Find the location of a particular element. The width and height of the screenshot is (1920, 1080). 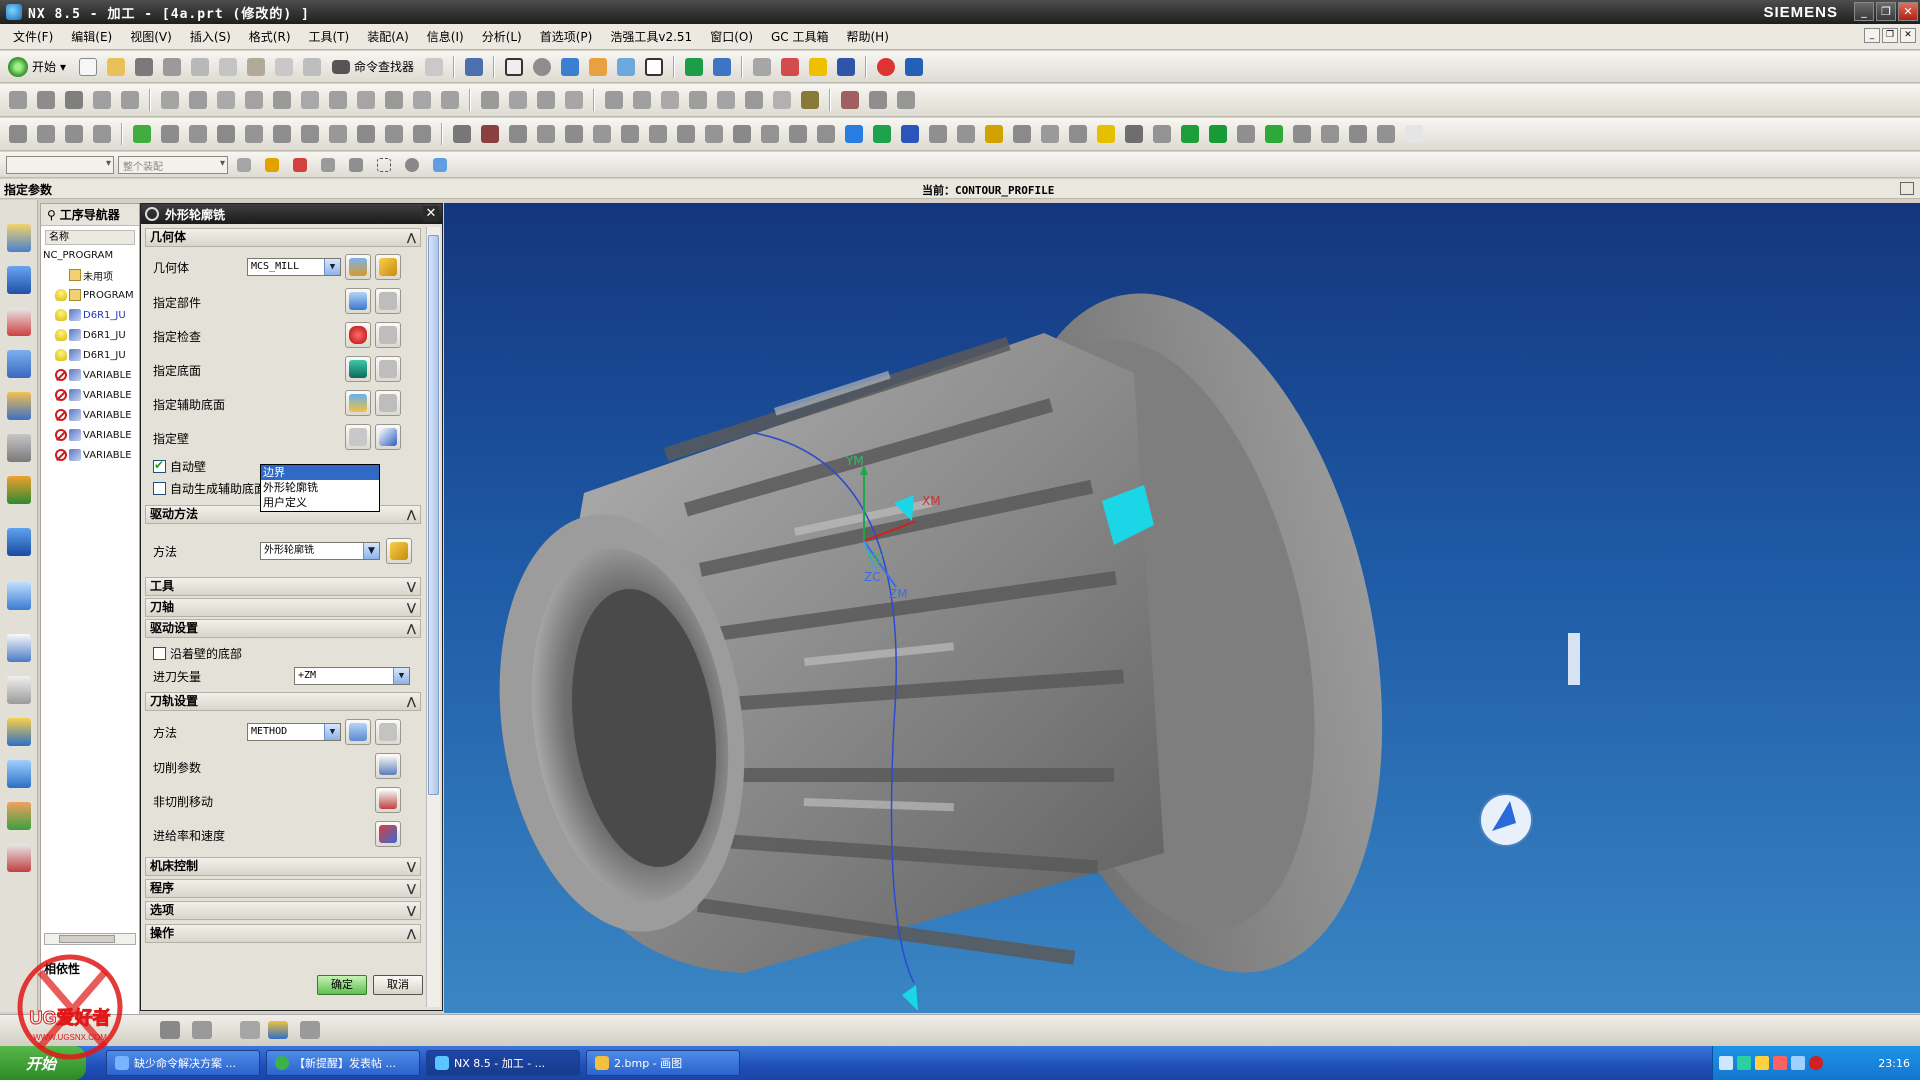

security-icon is located at coordinates (1780, 1063).